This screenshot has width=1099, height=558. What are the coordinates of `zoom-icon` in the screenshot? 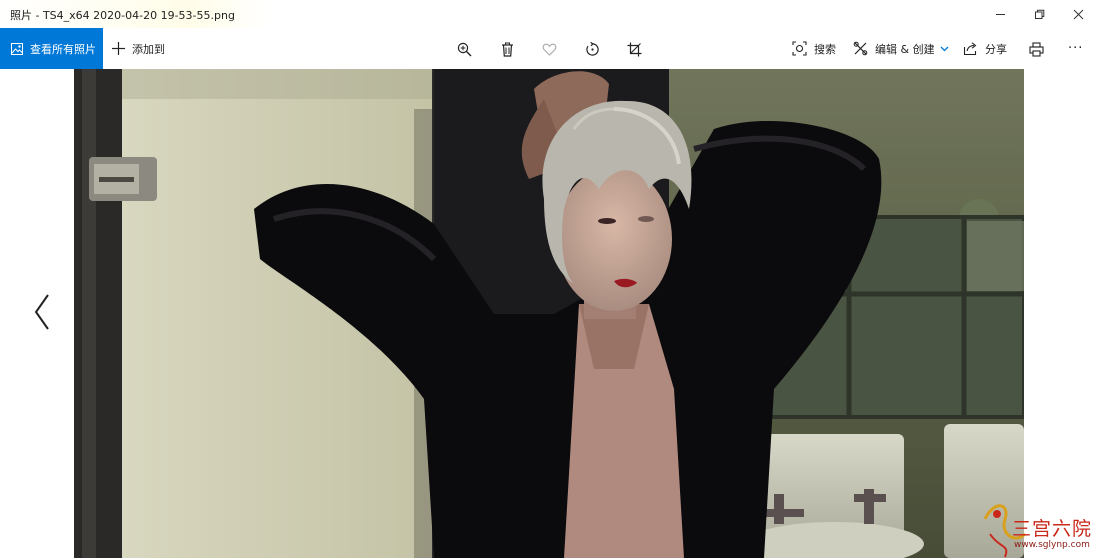 It's located at (464, 49).